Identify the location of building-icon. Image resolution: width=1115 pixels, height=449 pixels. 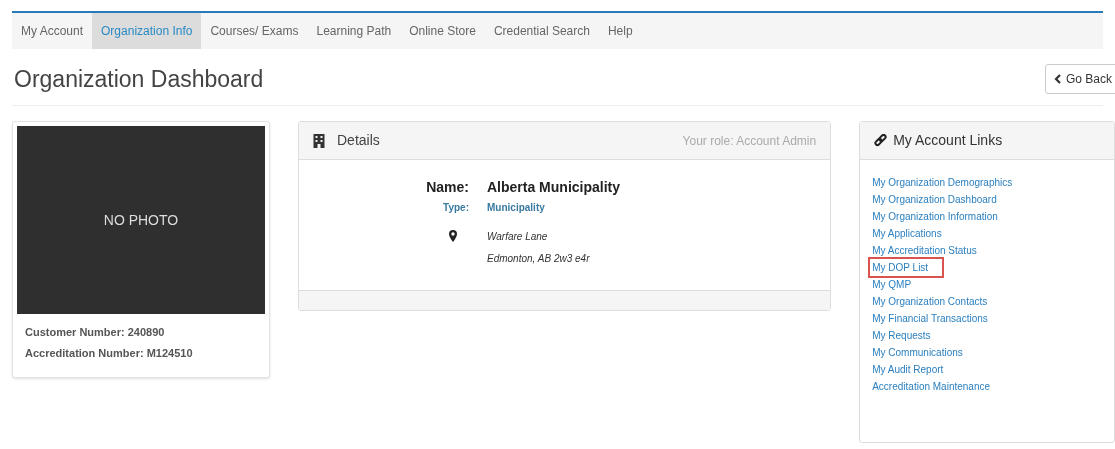
(319, 140).